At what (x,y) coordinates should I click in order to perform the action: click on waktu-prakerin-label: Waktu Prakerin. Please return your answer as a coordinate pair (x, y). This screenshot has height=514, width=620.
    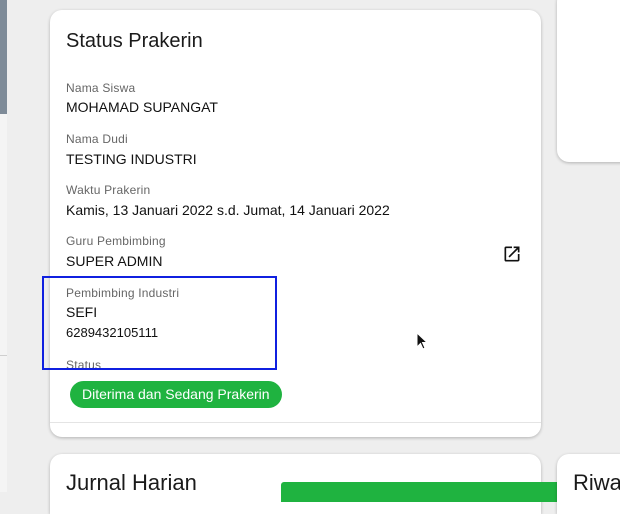
    Looking at the image, I should click on (108, 190).